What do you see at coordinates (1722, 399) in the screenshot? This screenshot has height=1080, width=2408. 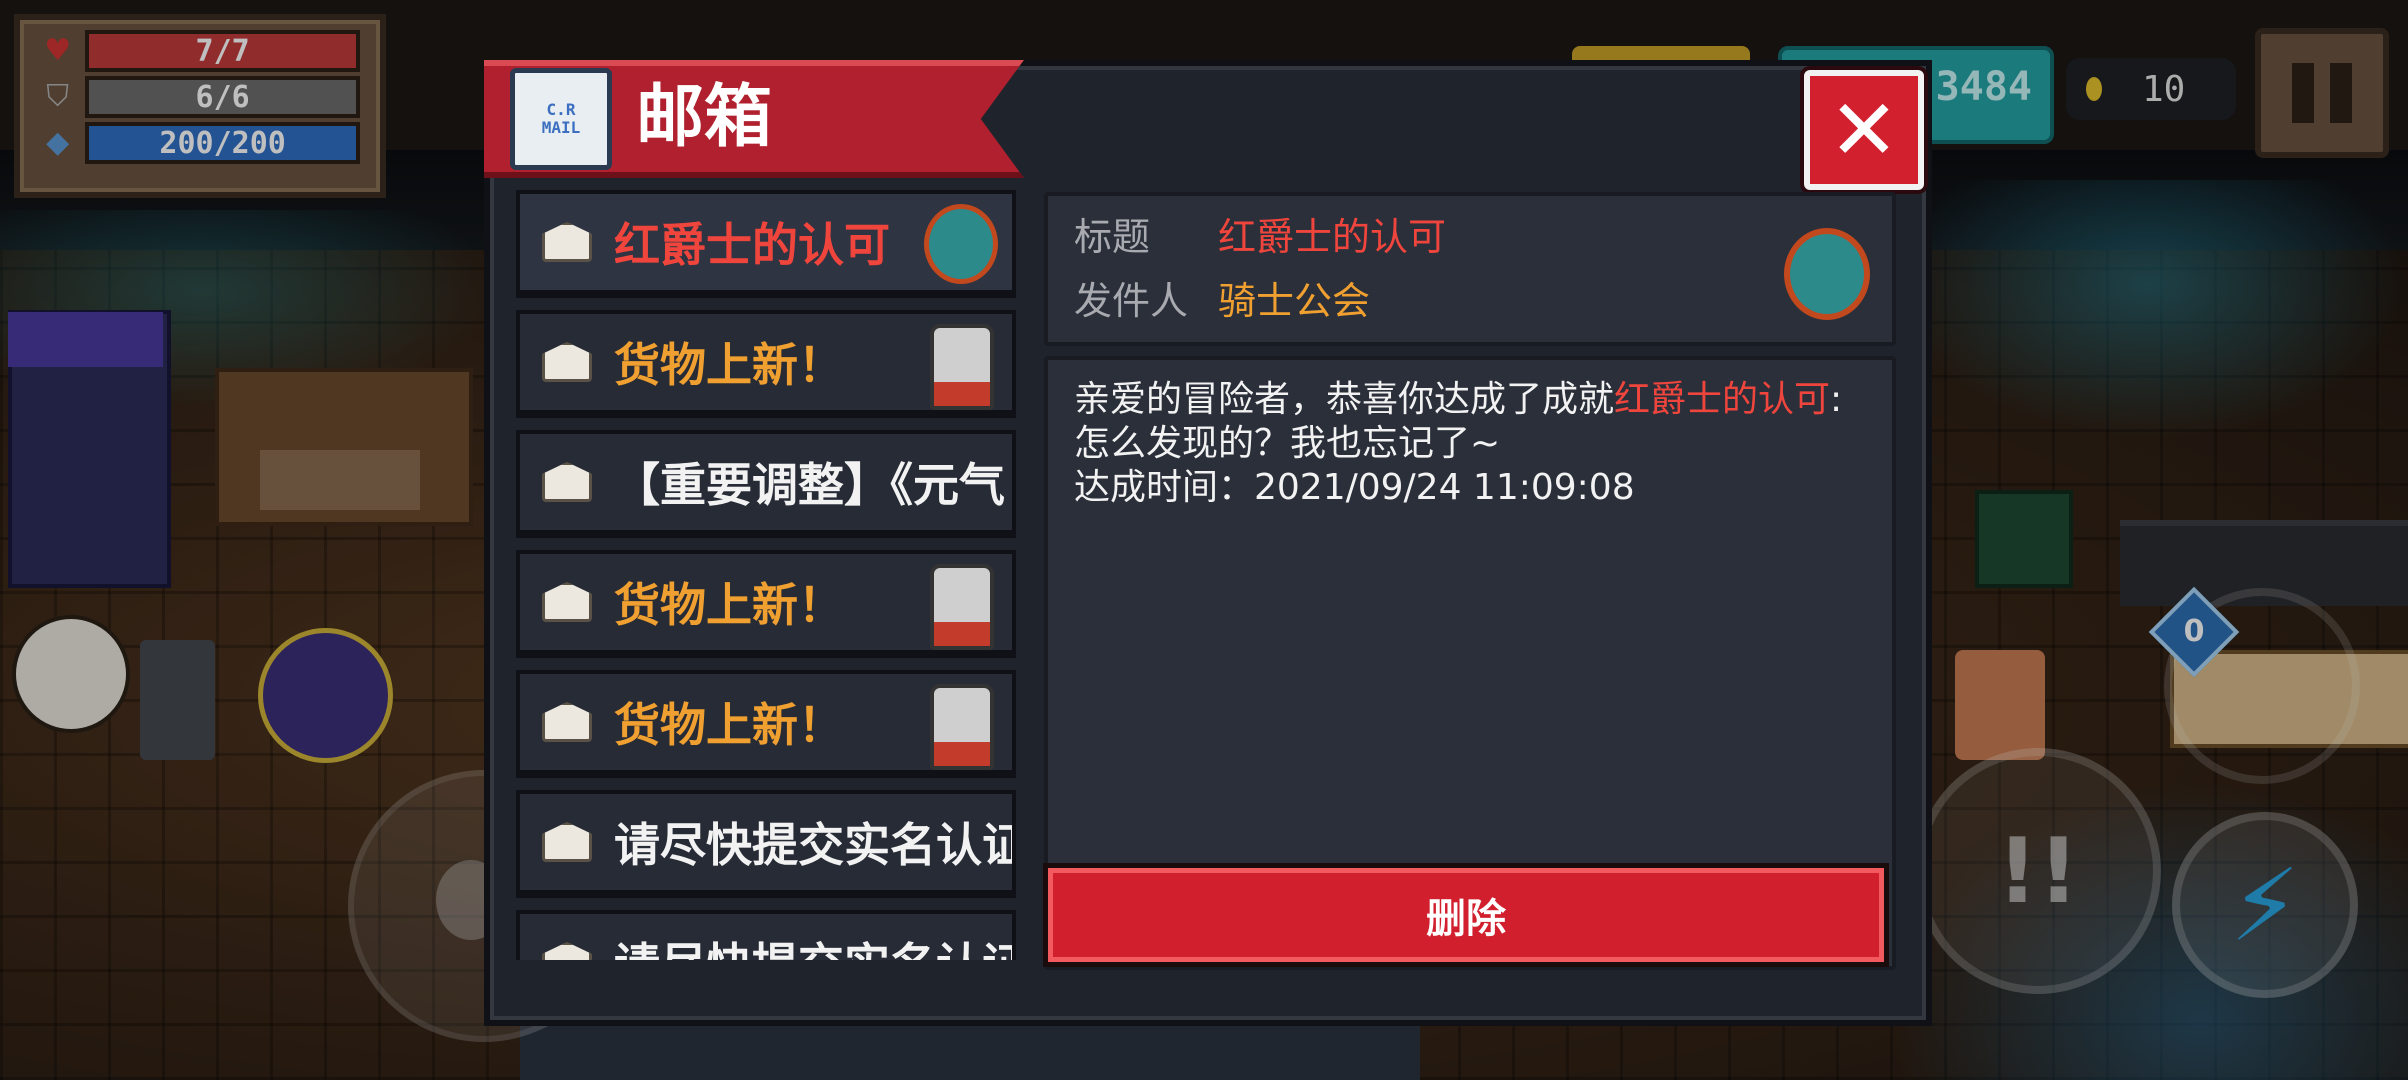 I see `body-highlight: 红爵士的认可` at bounding box center [1722, 399].